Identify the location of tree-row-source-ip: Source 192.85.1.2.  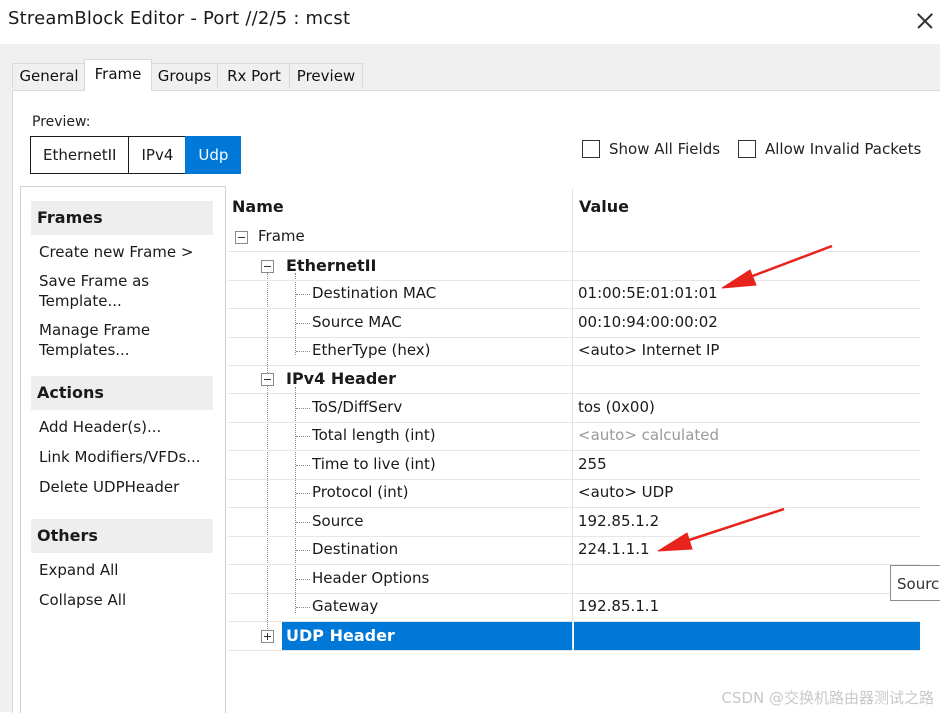
(574, 522).